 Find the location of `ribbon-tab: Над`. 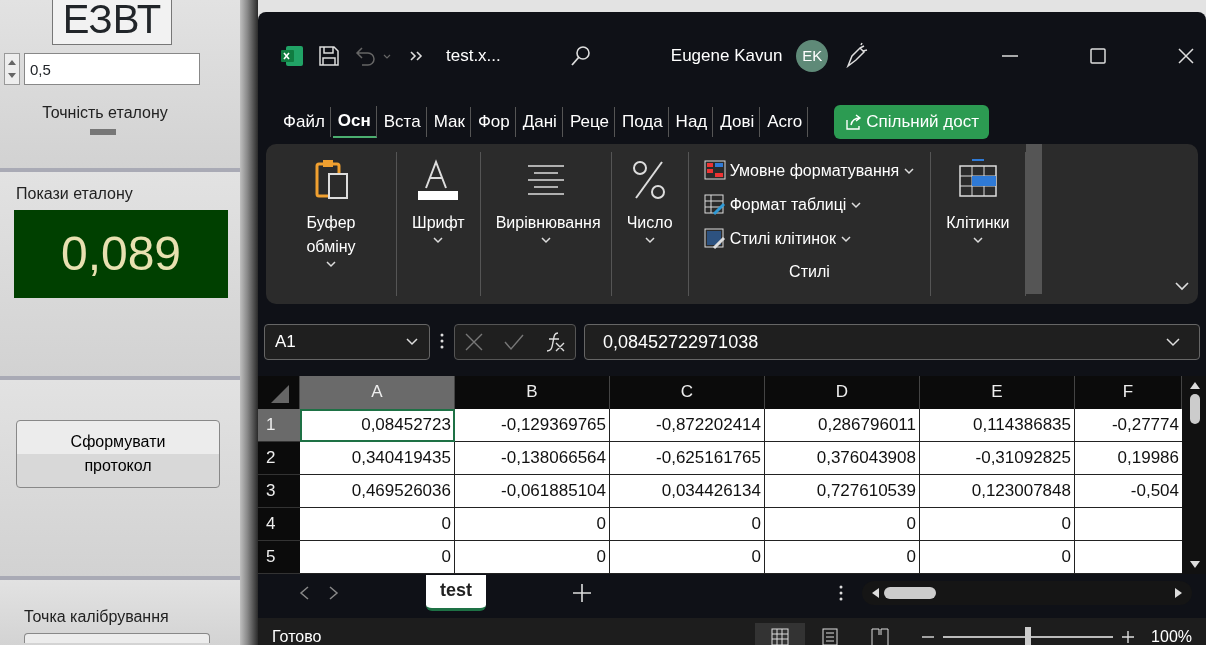

ribbon-tab: Над is located at coordinates (692, 122).